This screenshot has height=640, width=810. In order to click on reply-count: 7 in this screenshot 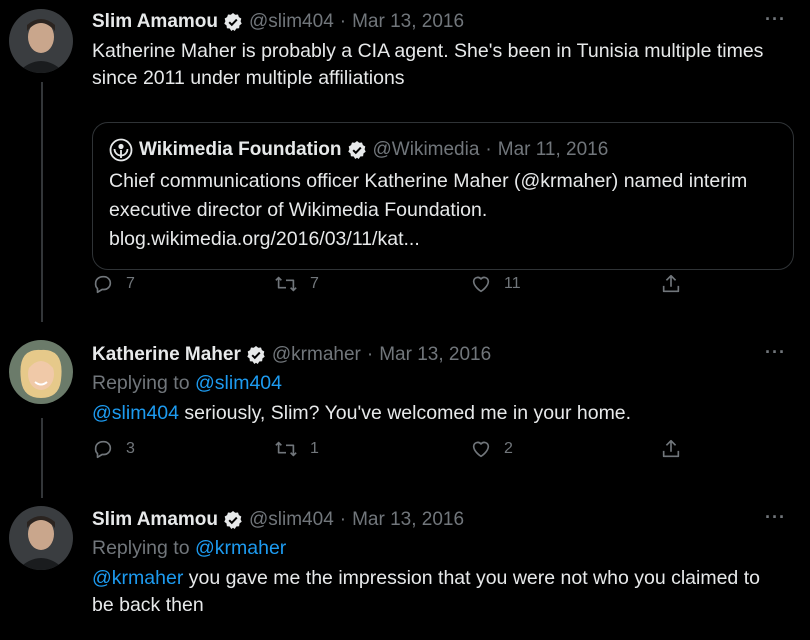, I will do `click(130, 283)`.